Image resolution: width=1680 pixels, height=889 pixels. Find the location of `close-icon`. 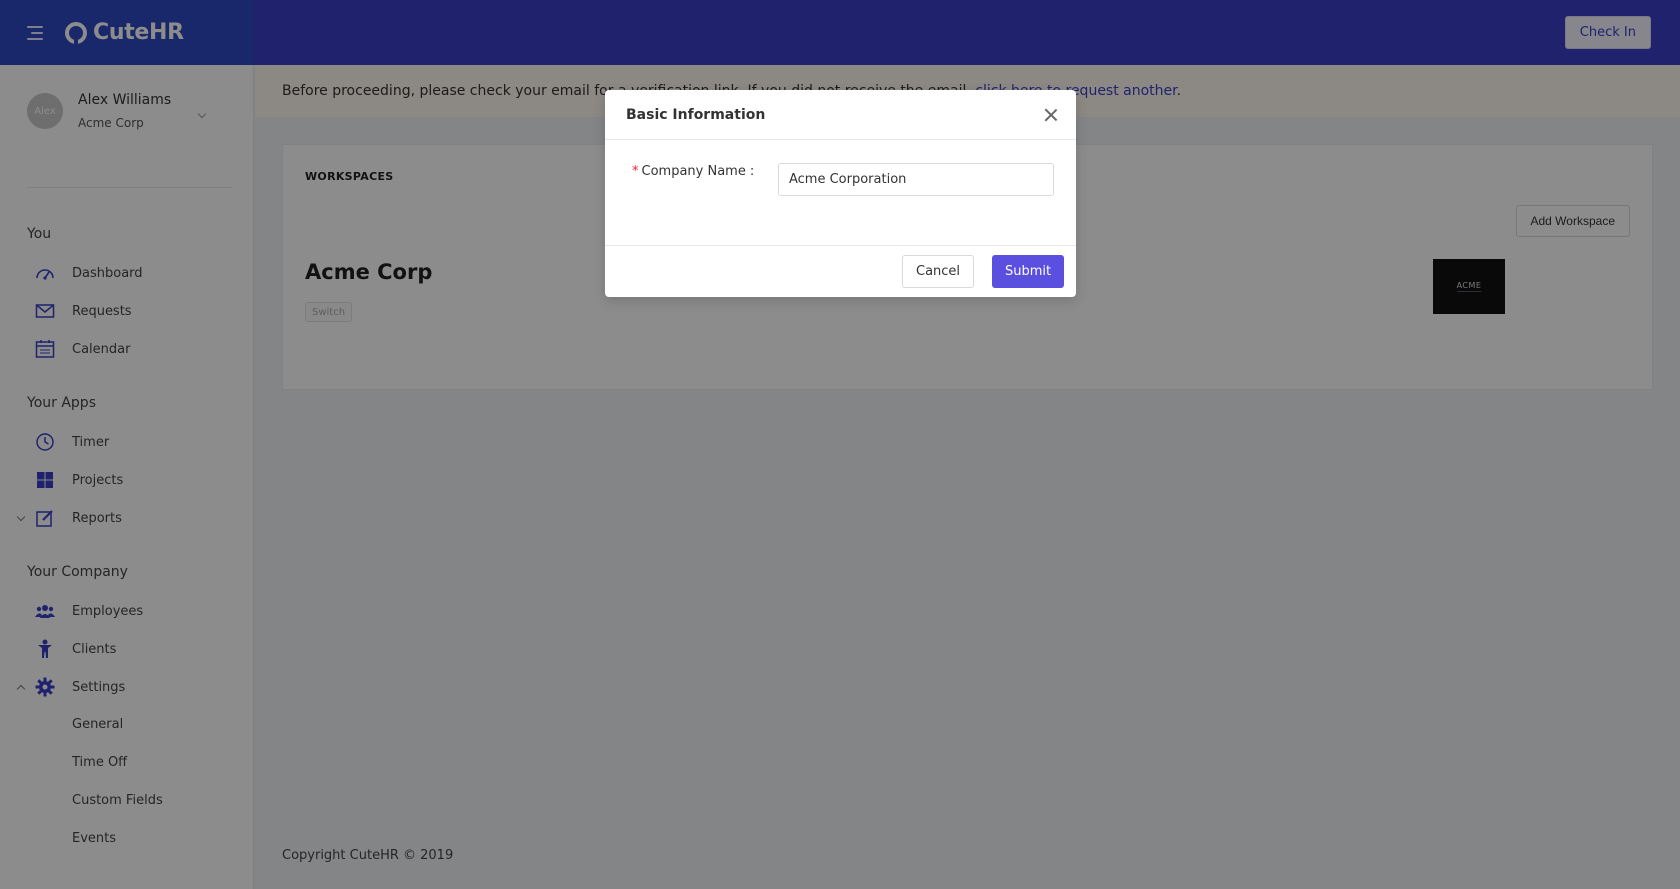

close-icon is located at coordinates (1051, 115).